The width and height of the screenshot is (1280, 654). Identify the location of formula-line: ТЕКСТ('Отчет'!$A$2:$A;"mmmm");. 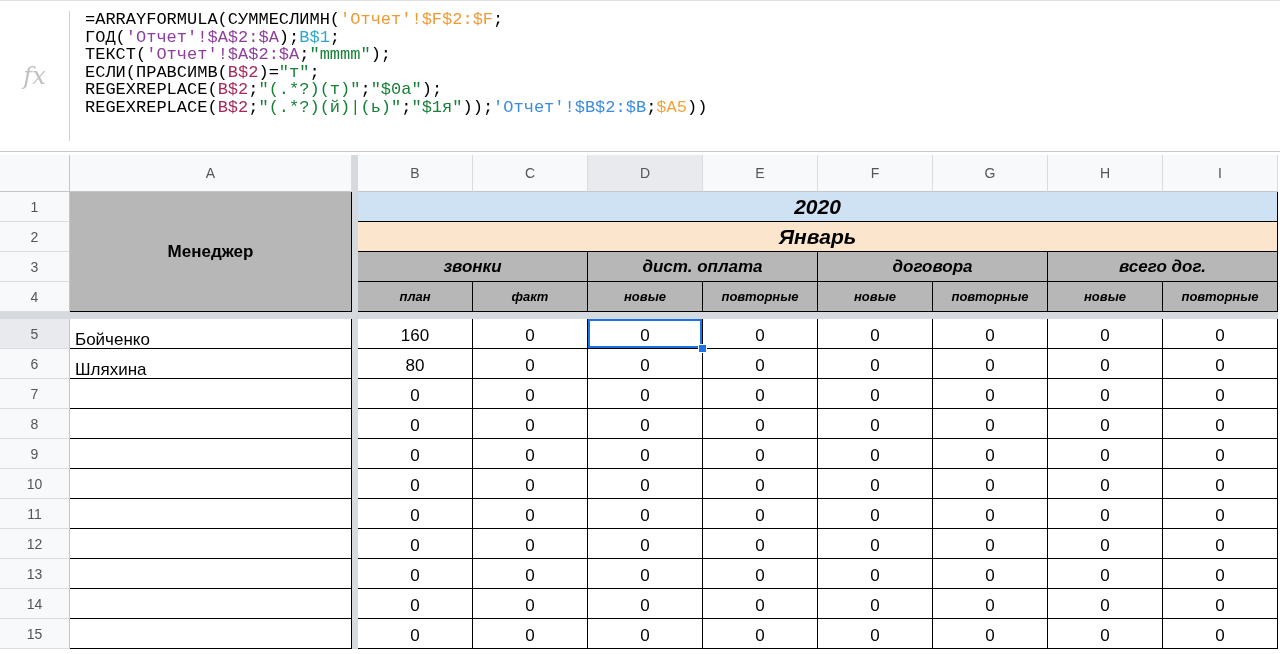
(396, 55).